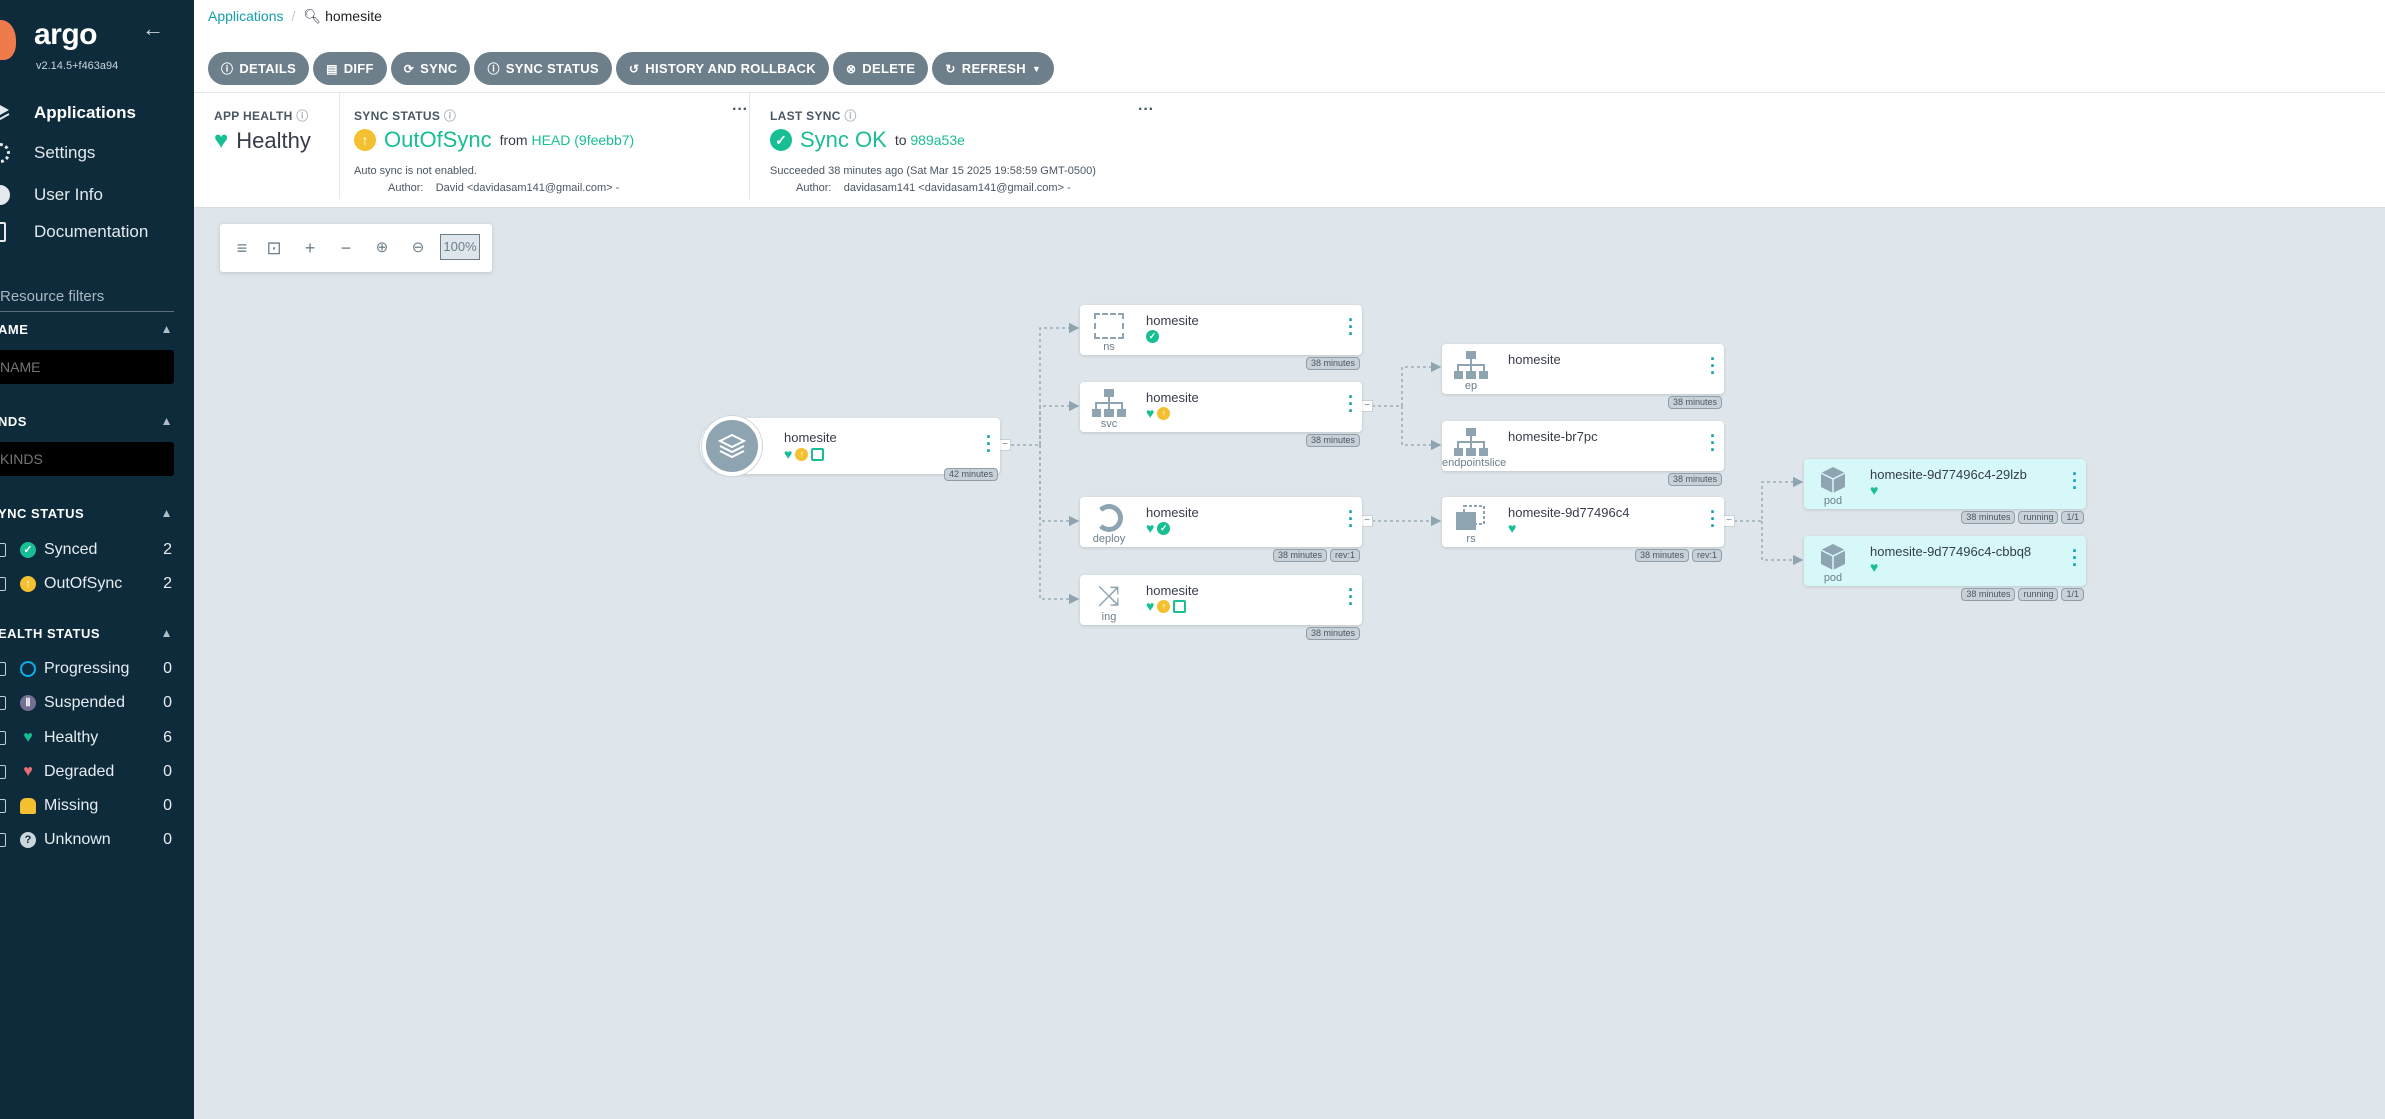 This screenshot has width=2385, height=1119. Describe the element at coordinates (937, 140) in the screenshot. I see `revision-link: 989a53e` at that location.